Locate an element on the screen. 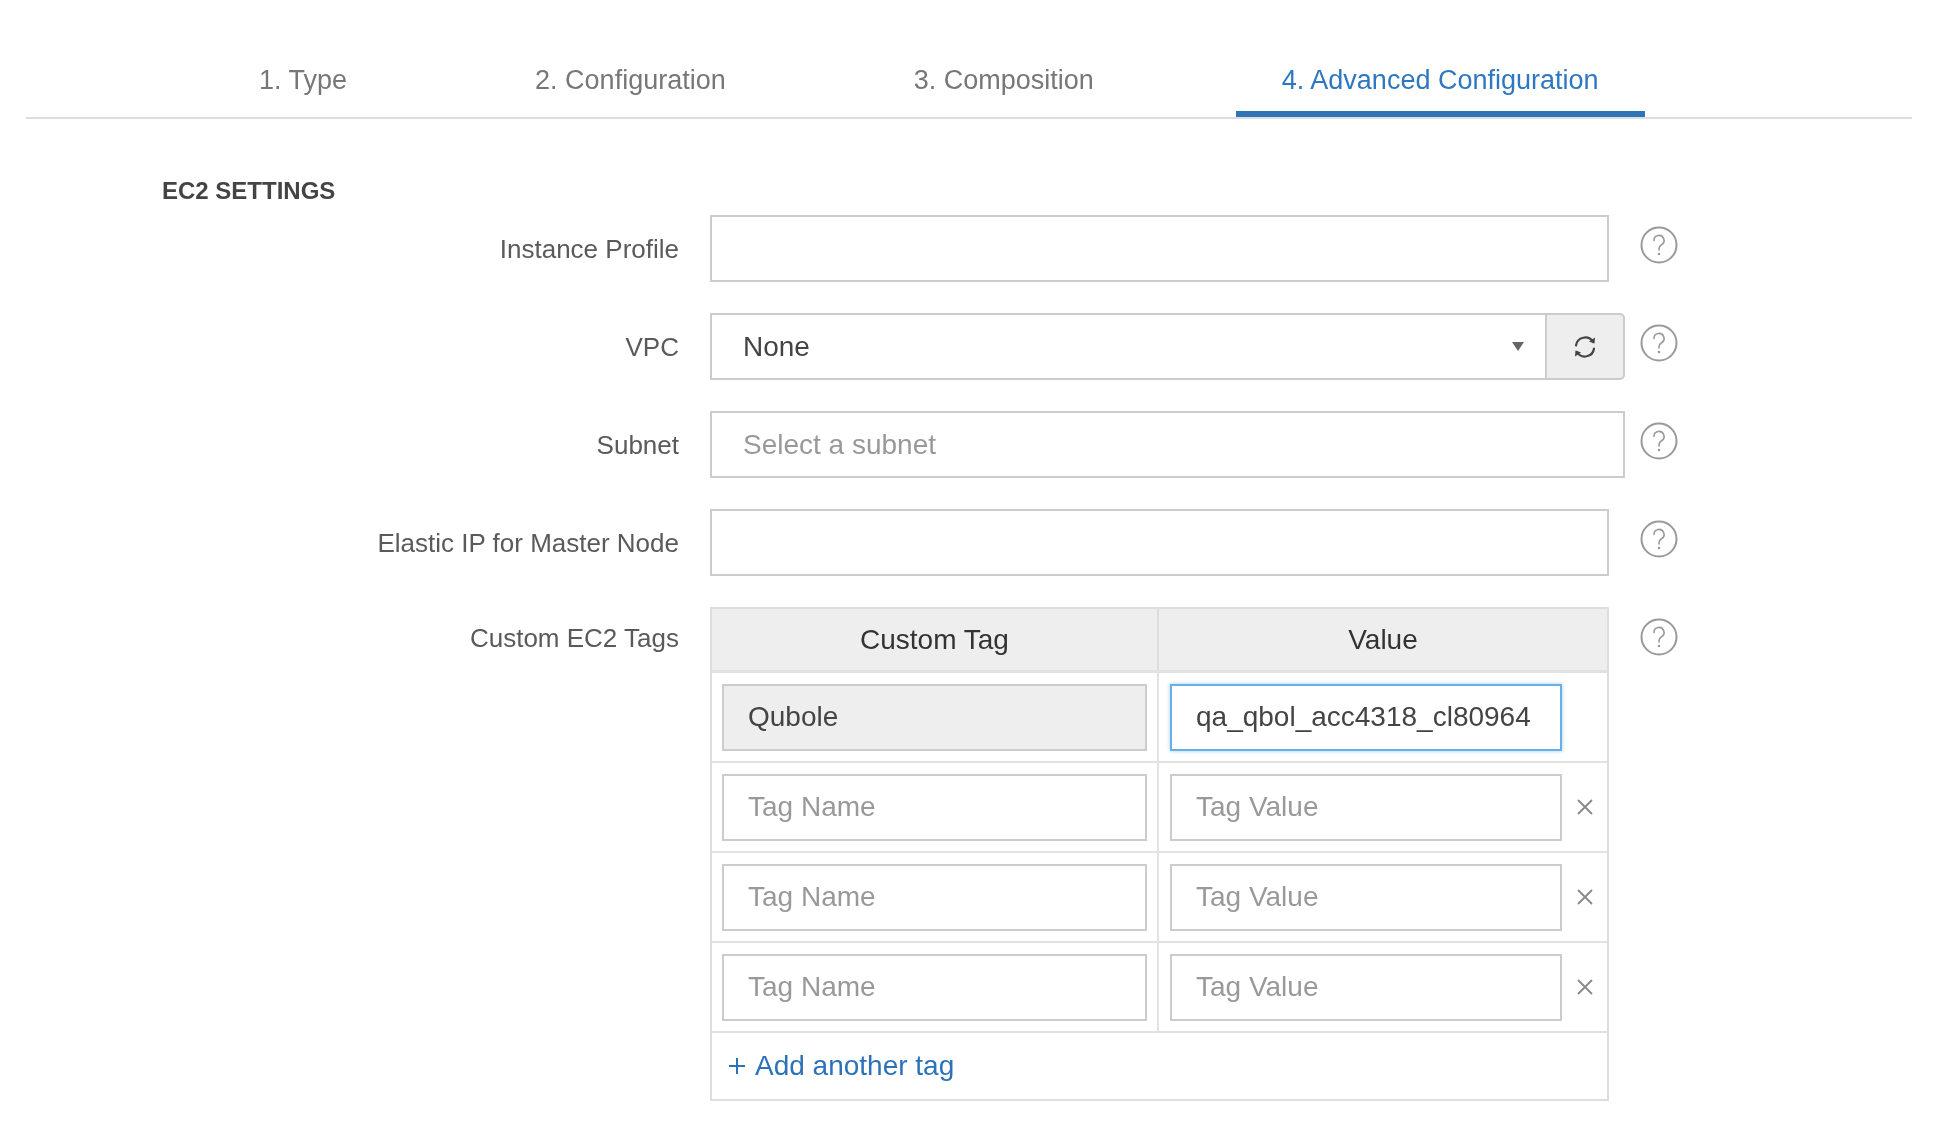  wizard-tab: 3. Composition is located at coordinates (1003, 58).